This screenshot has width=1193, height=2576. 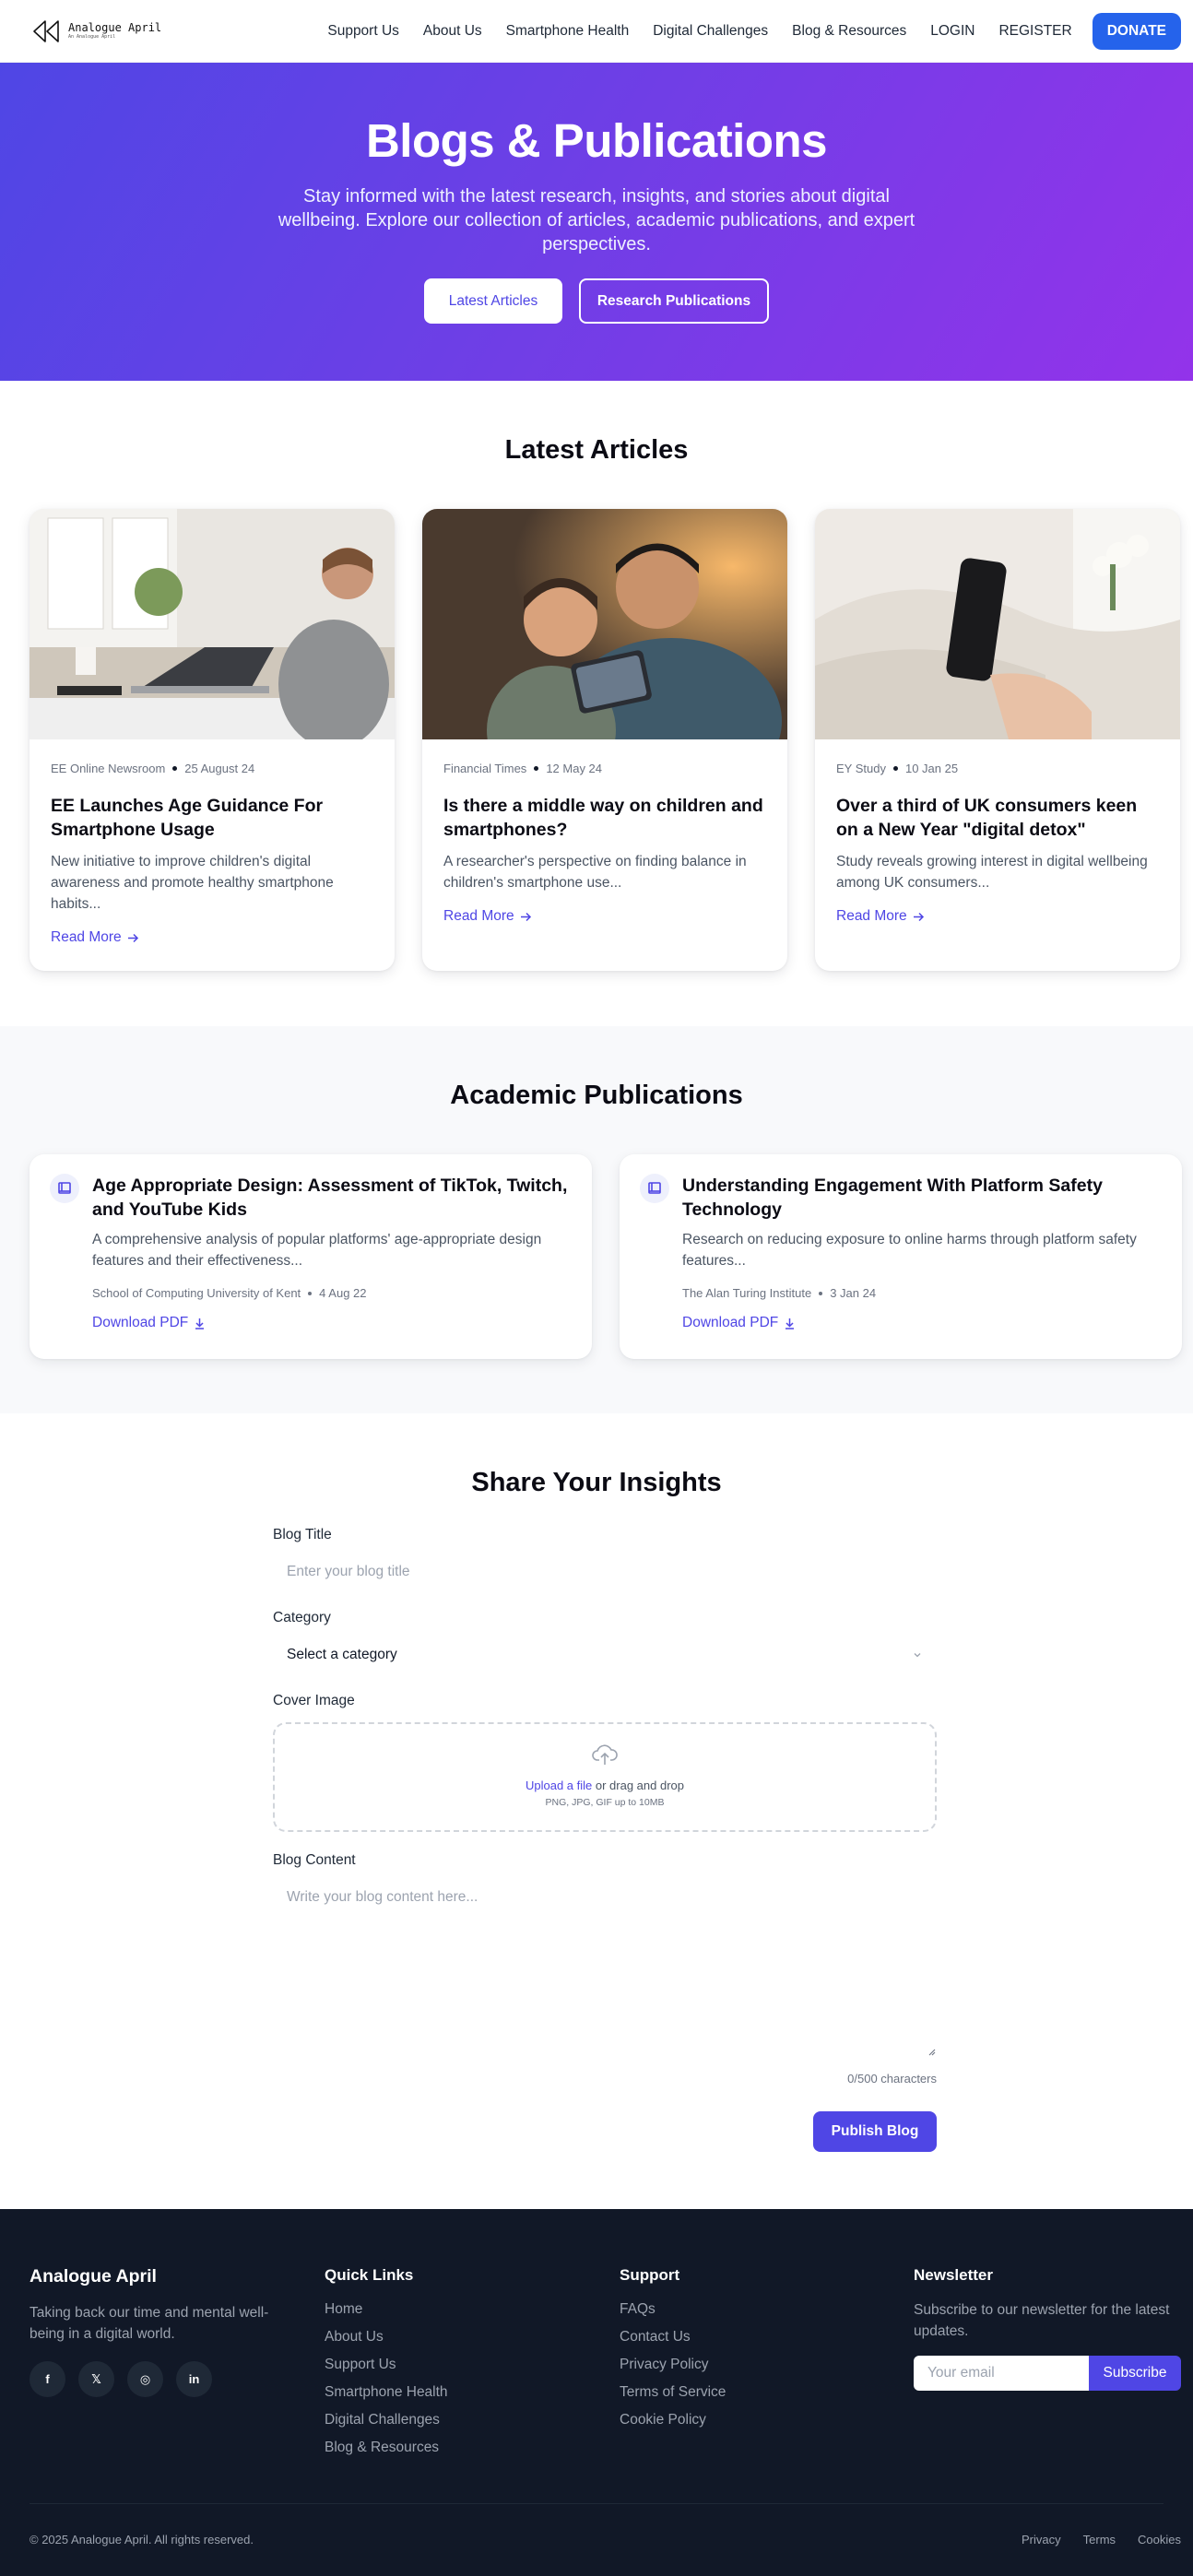 What do you see at coordinates (1041, 2539) in the screenshot?
I see `legal-link-privacy: Privacy` at bounding box center [1041, 2539].